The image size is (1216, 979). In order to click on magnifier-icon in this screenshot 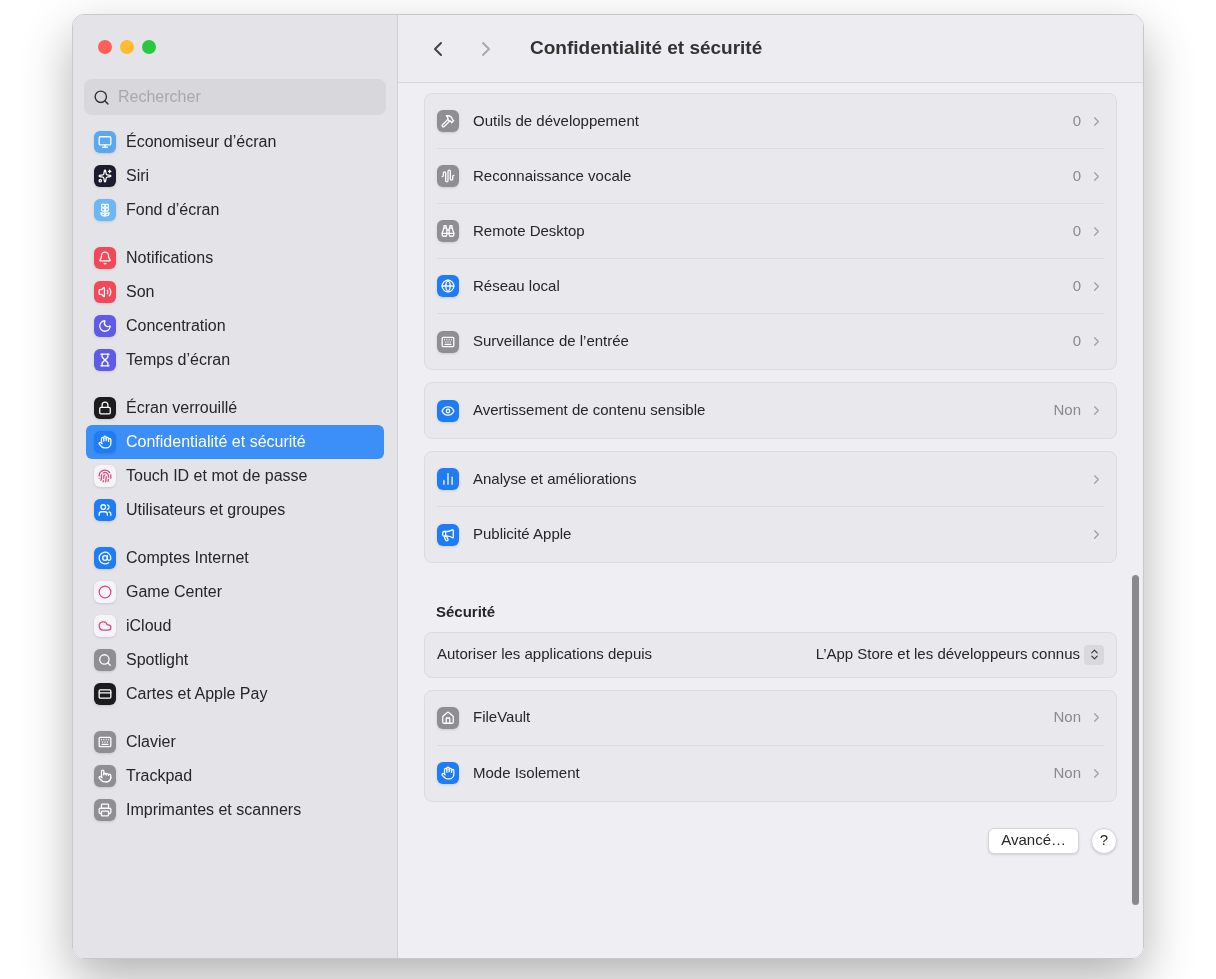, I will do `click(105, 660)`.